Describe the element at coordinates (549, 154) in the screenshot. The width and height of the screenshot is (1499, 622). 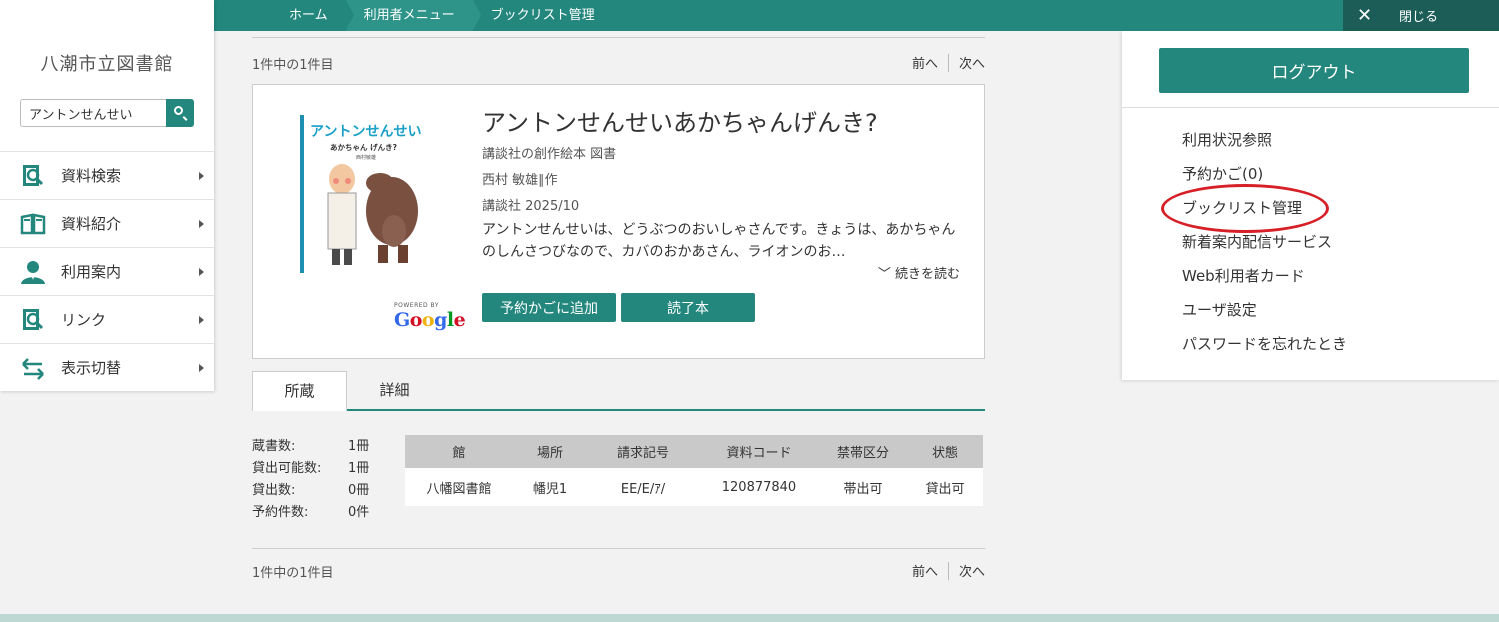
I see `book-series: 講談社の創作絵本 図書` at that location.